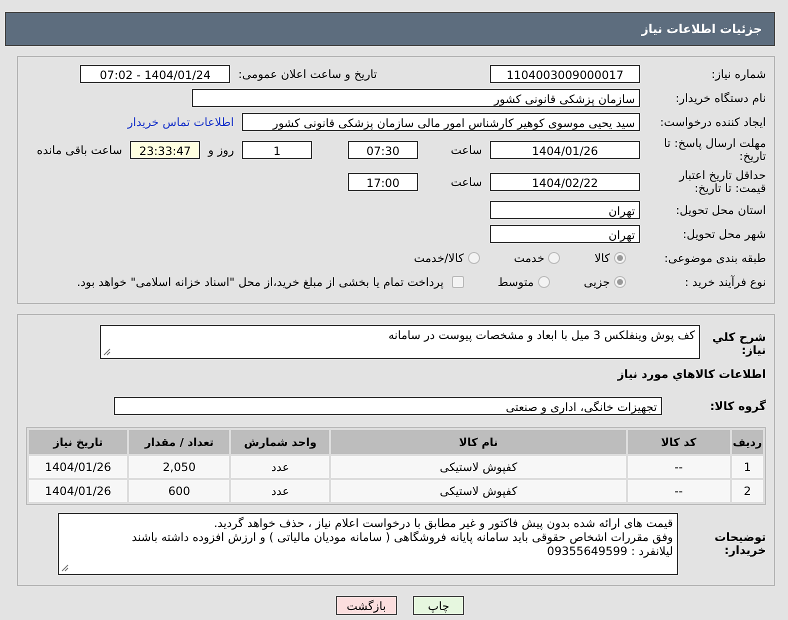 Image resolution: width=788 pixels, height=620 pixels. I want to click on print-button: چاپ, so click(438, 605).